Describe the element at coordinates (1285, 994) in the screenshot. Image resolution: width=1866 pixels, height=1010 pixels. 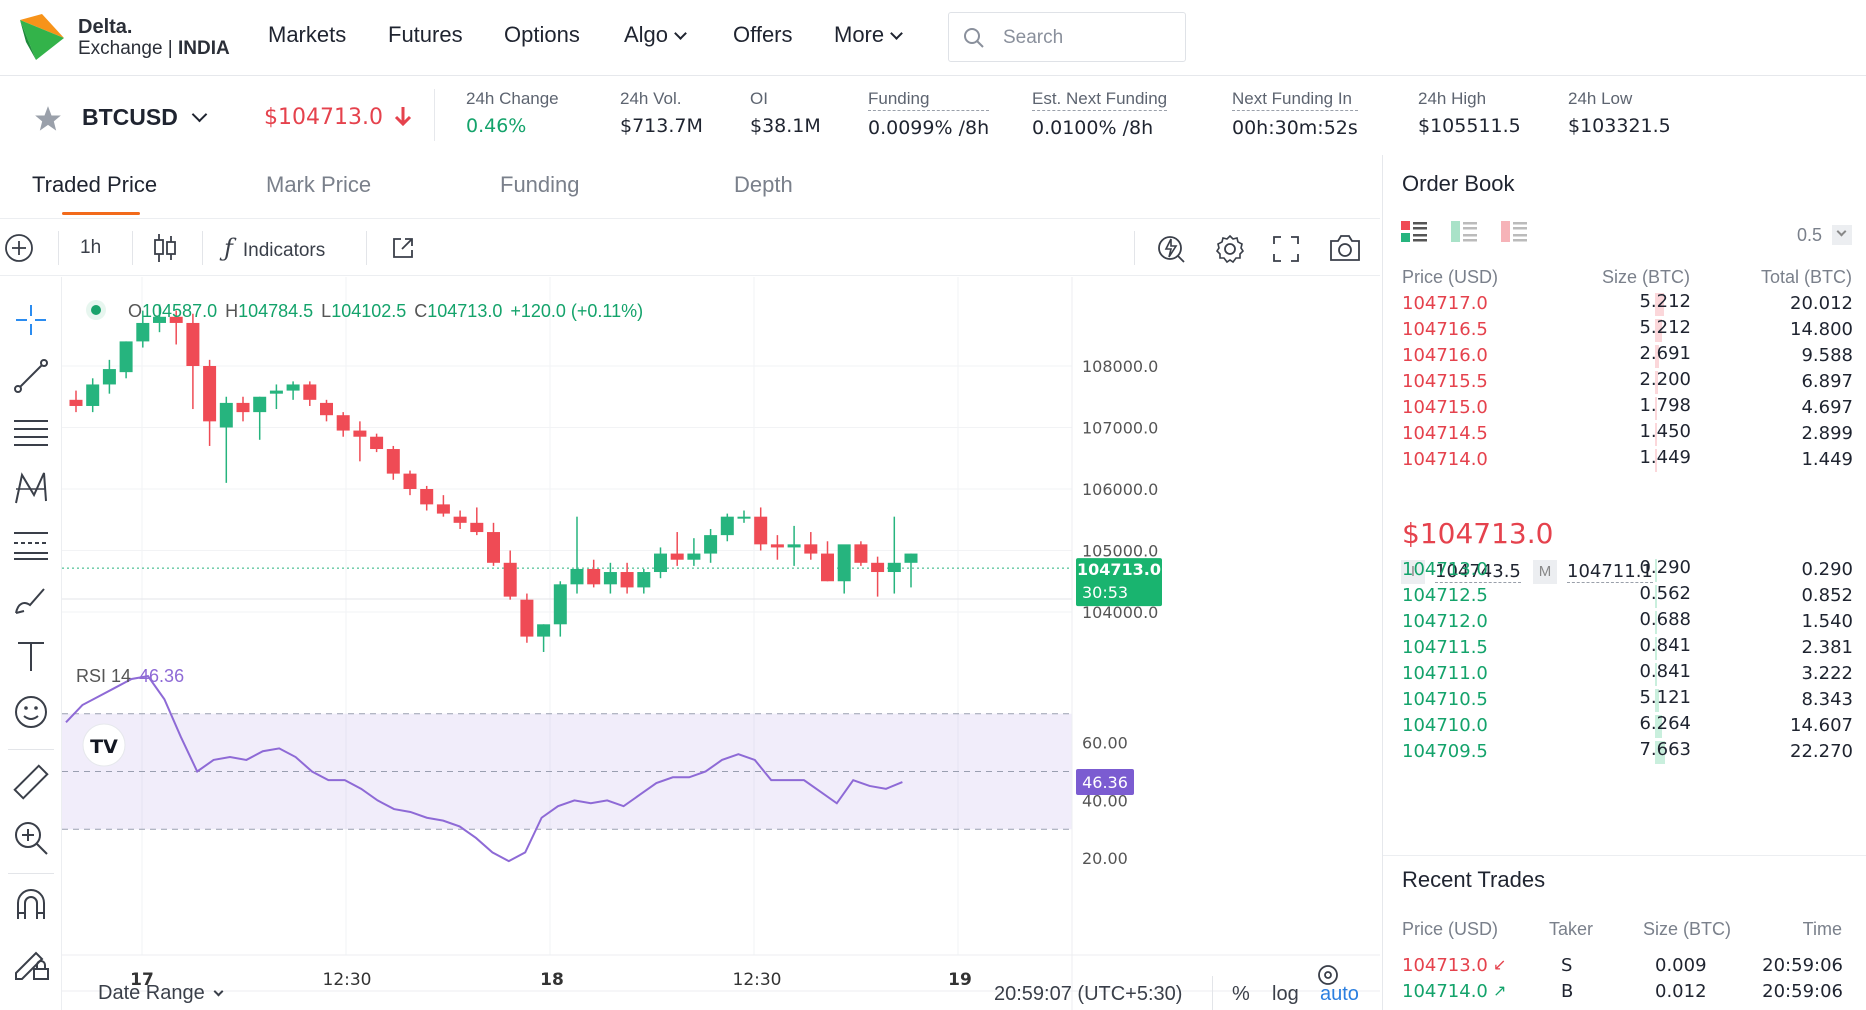
I see `log-scale-toggle: log` at that location.